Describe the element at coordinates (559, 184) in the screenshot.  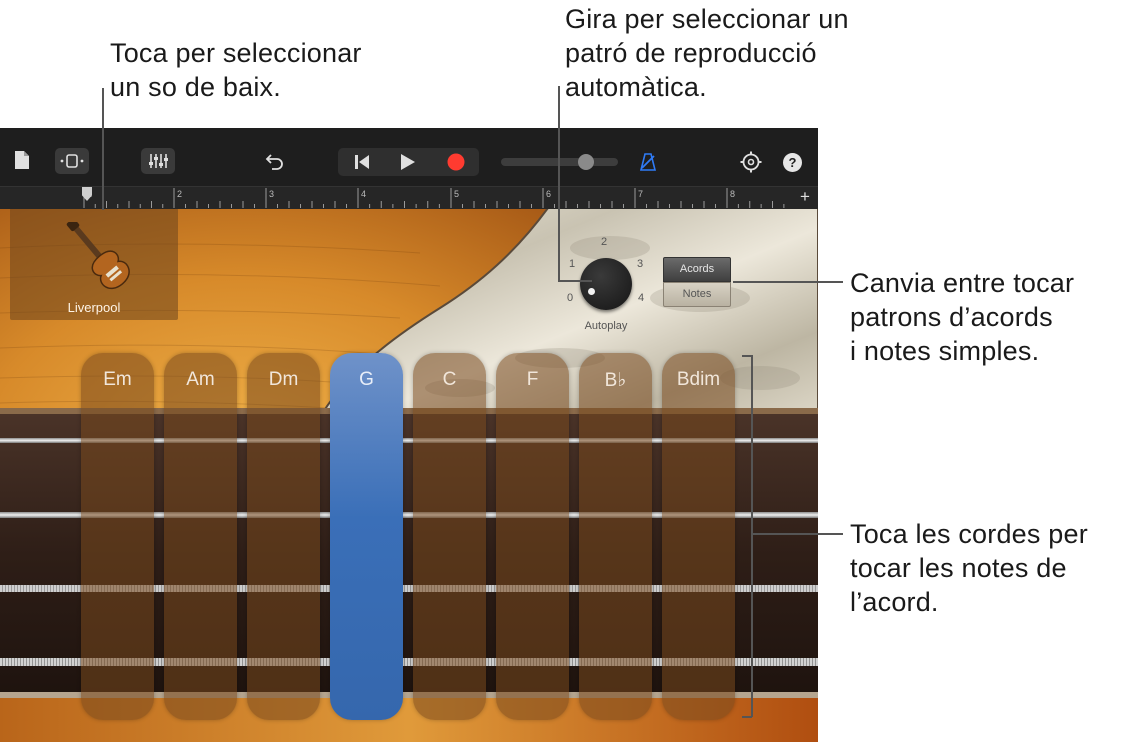
I see `leader-autoplay` at that location.